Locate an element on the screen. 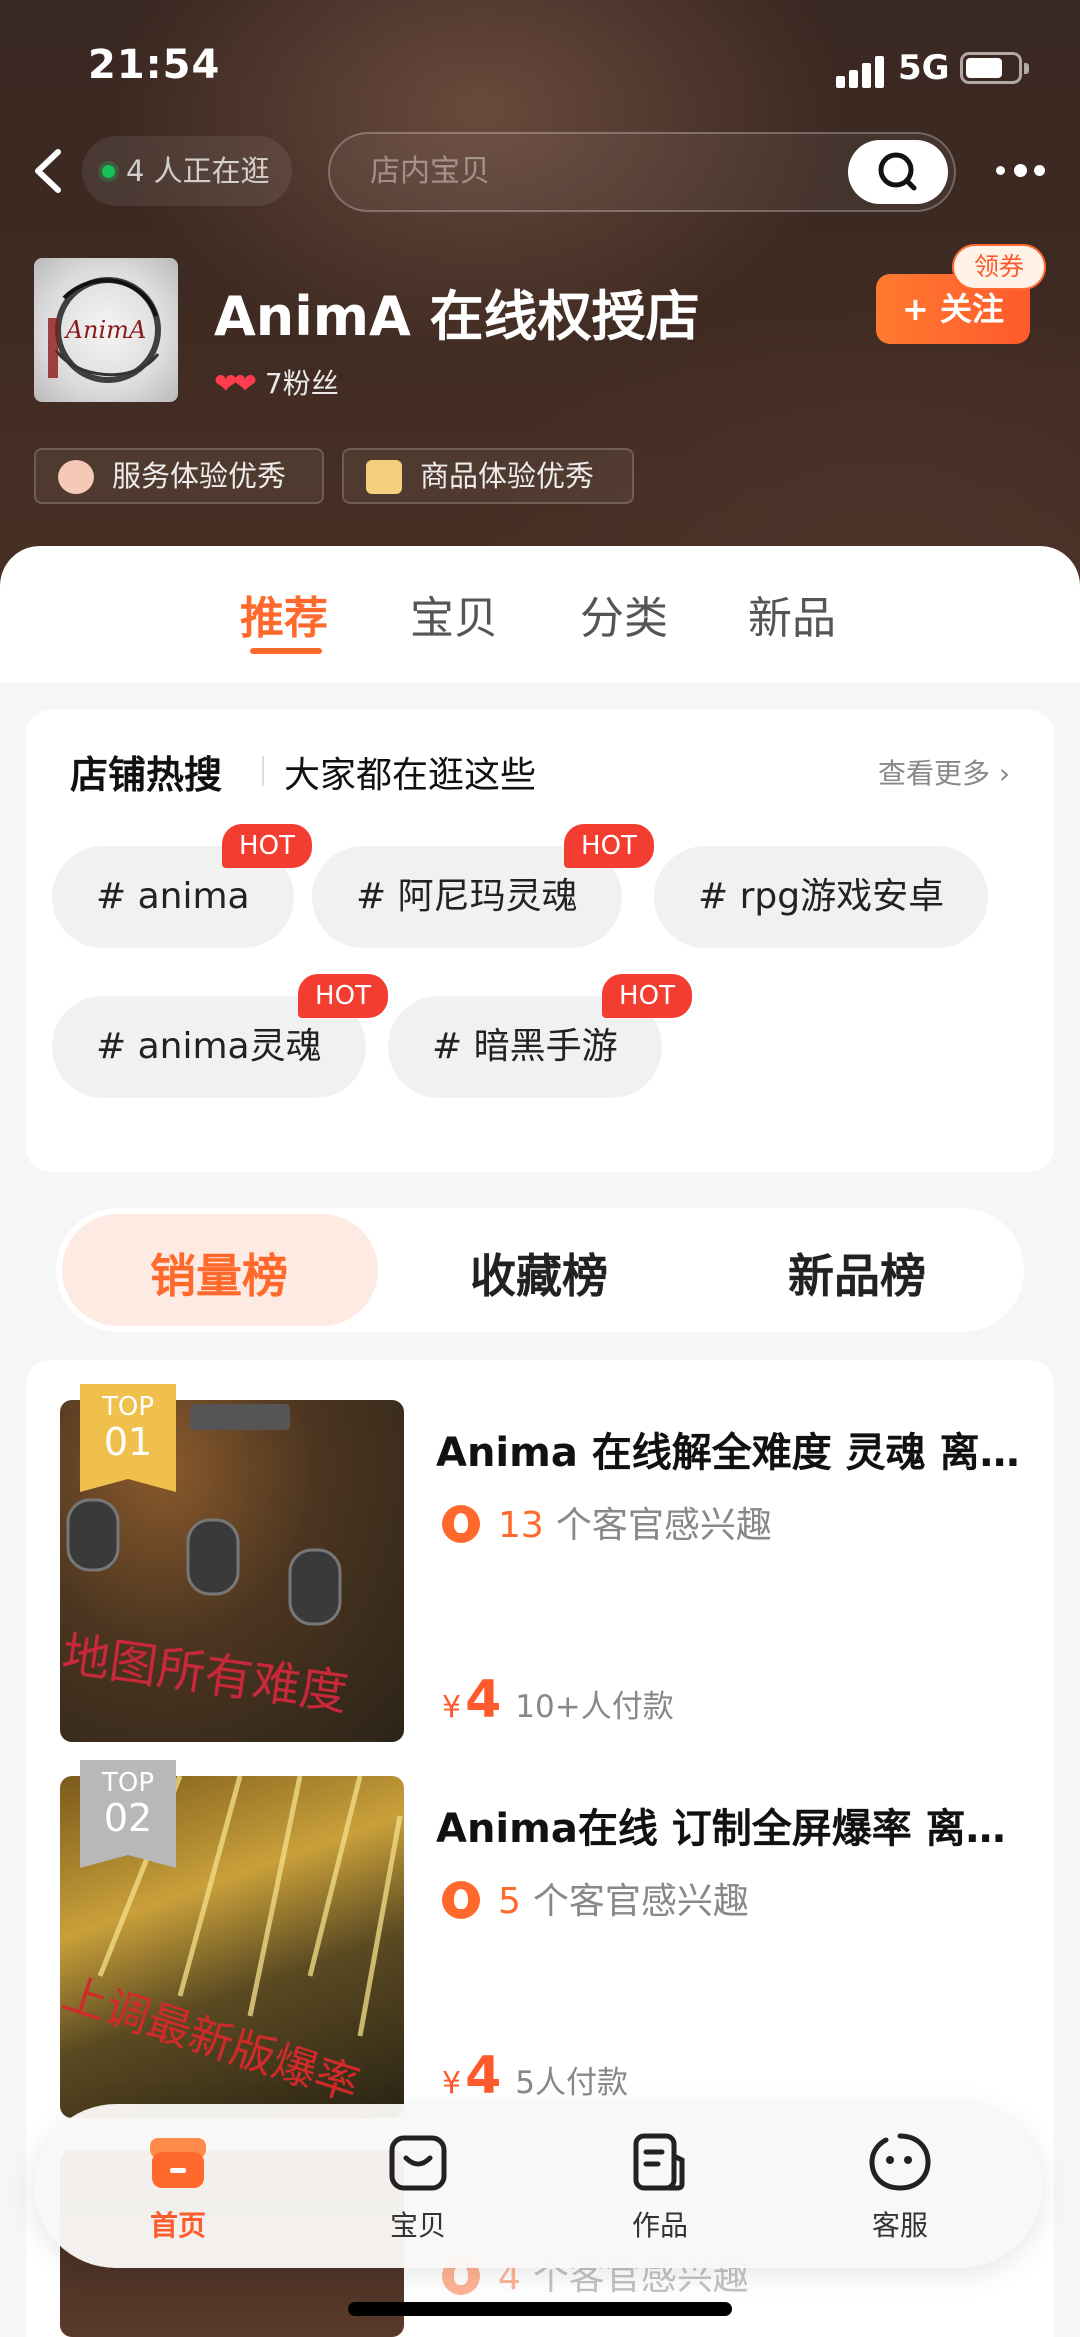 The image size is (1080, 2337). hot-search-title: 店铺热搜 is located at coordinates (146, 775).